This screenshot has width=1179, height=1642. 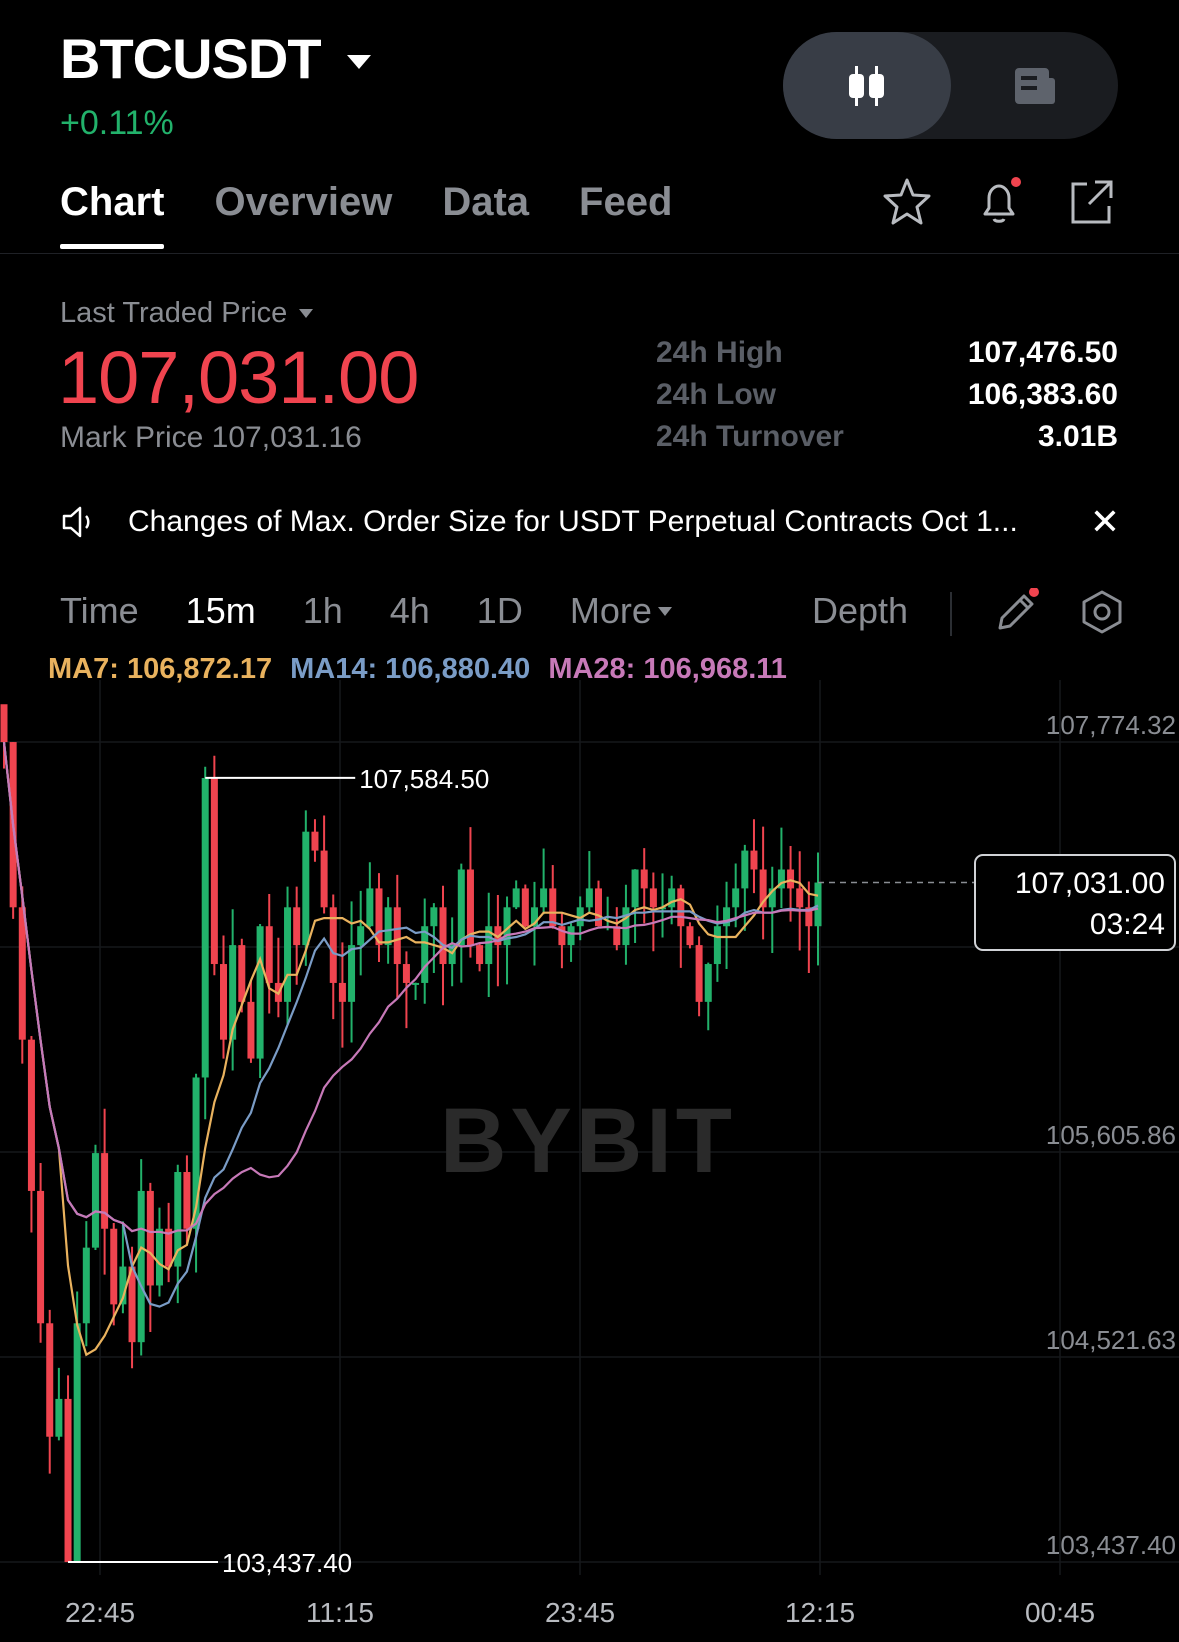 I want to click on header-actions, so click(x=999, y=202).